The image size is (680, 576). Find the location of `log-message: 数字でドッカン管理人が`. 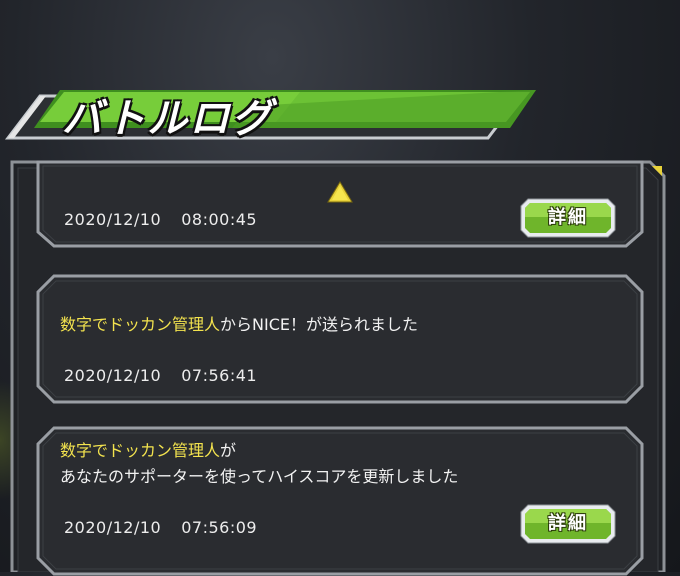

log-message: 数字でドッカン管理人が is located at coordinates (148, 451).